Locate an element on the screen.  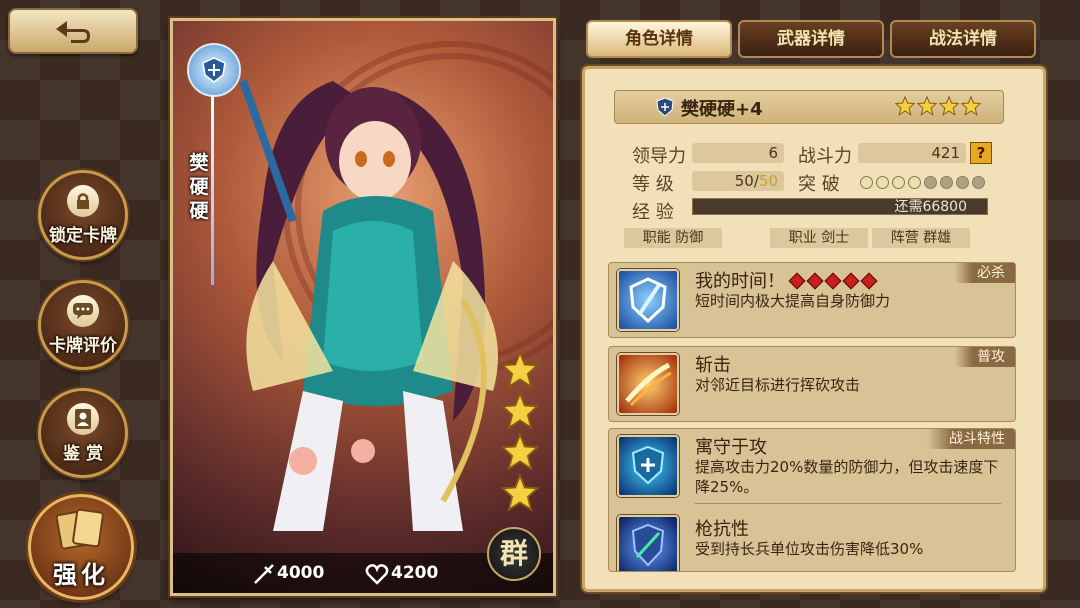
health-heart-icon is located at coordinates (377, 574).